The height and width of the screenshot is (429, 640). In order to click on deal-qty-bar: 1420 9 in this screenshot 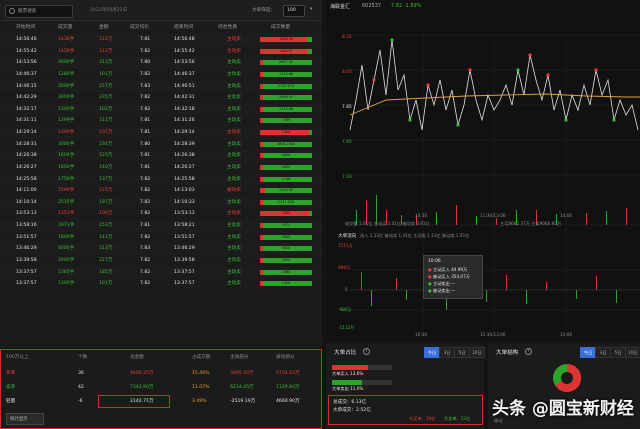, I will do `click(286, 51)`.